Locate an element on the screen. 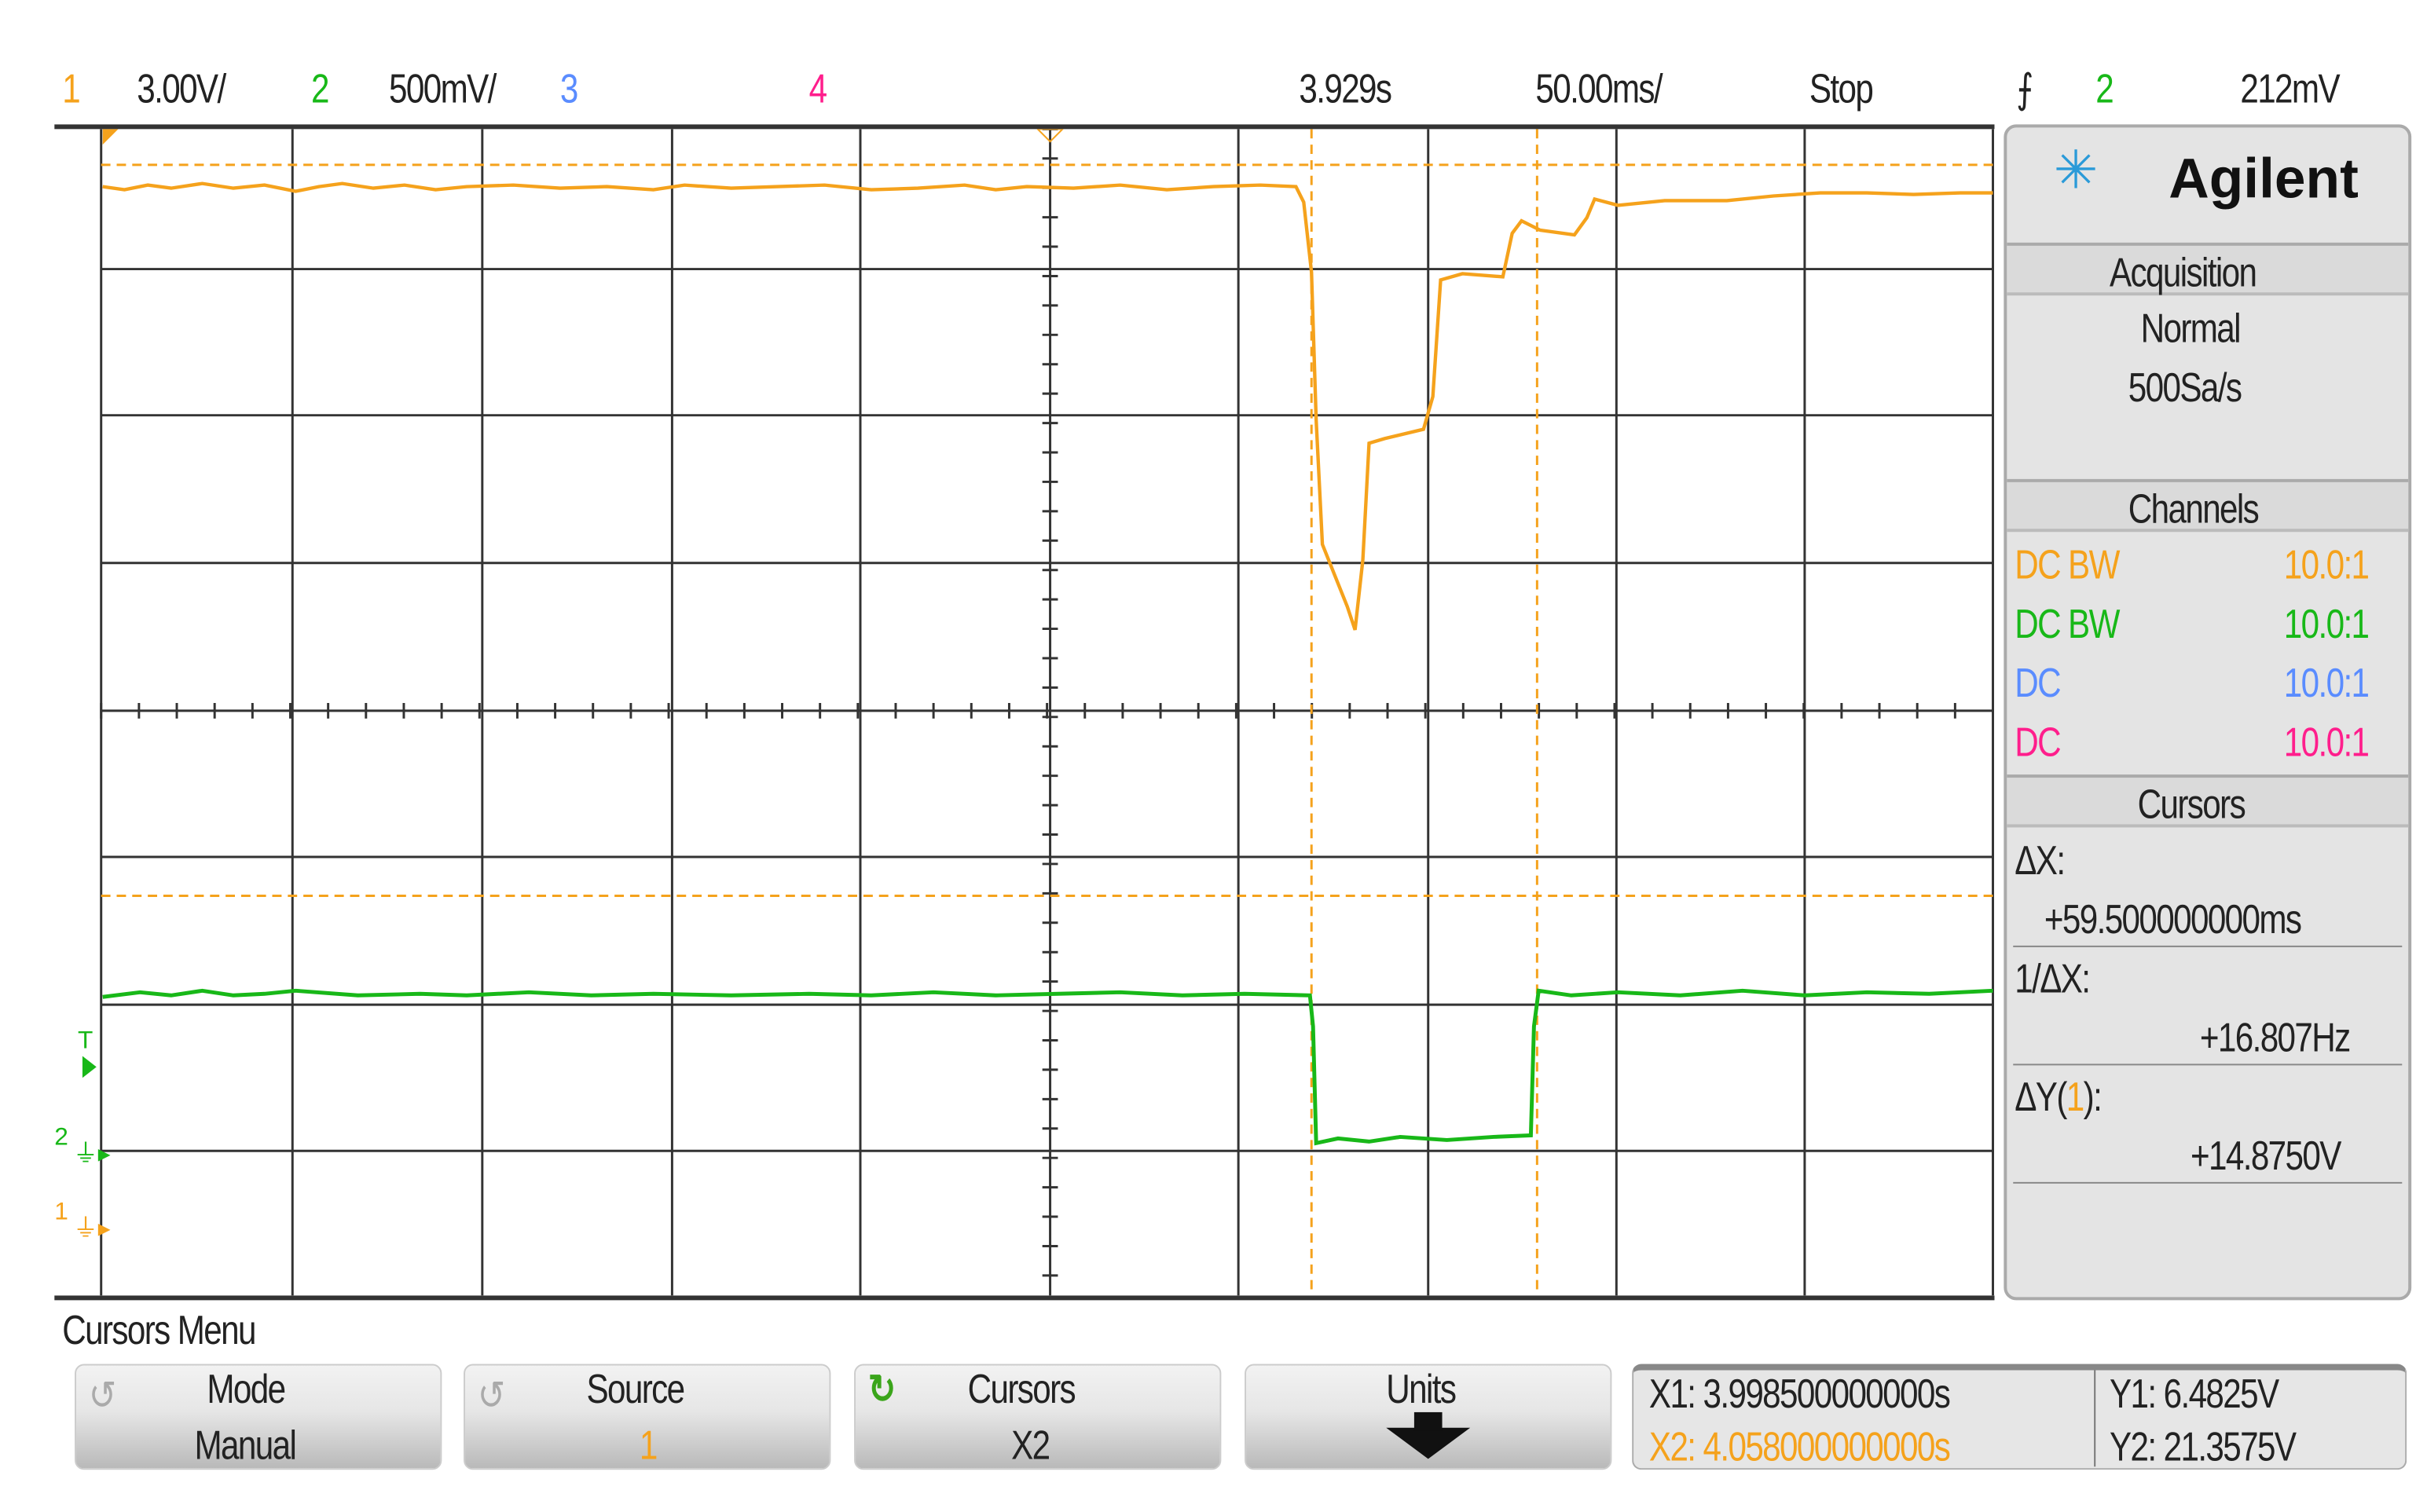 The width and height of the screenshot is (2427, 1512). acquisition-mode: Normal is located at coordinates (2191, 328).